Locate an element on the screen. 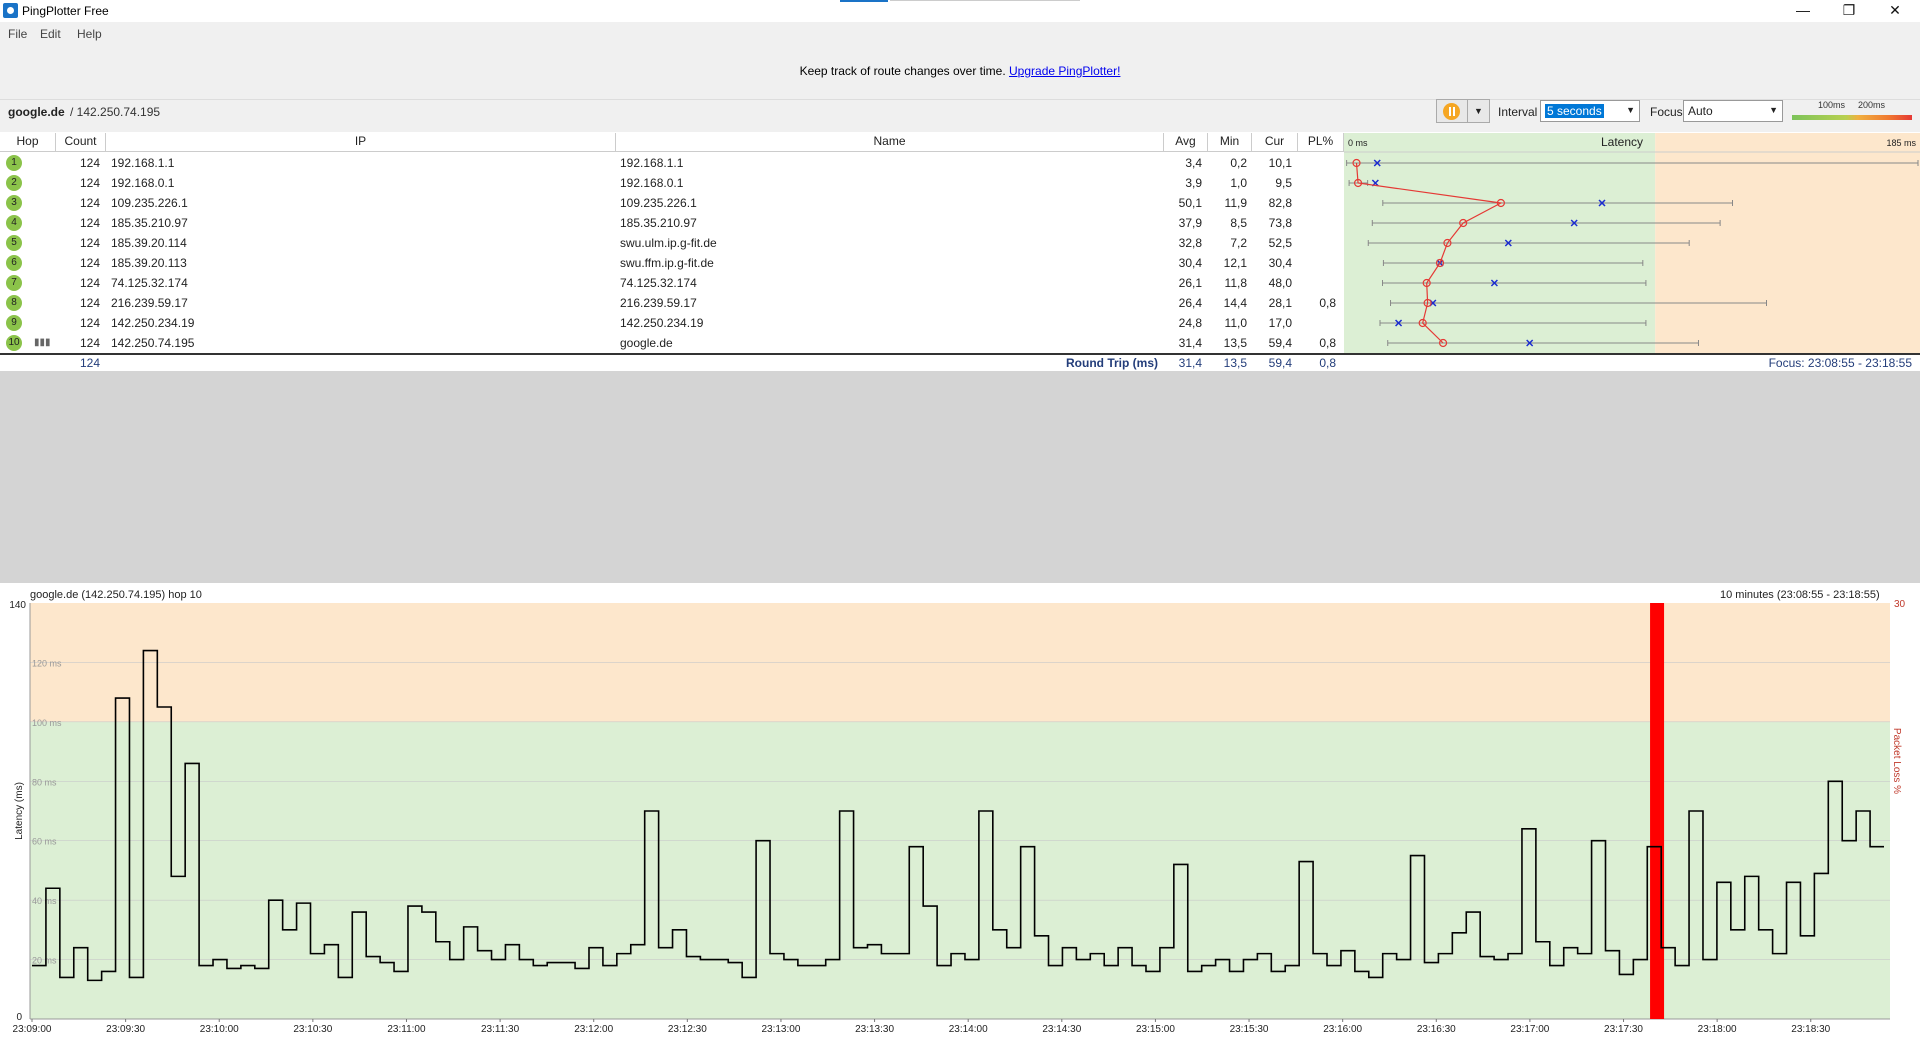 The height and width of the screenshot is (1041, 1920). graph-grid-label: 100 ms is located at coordinates (47, 723).